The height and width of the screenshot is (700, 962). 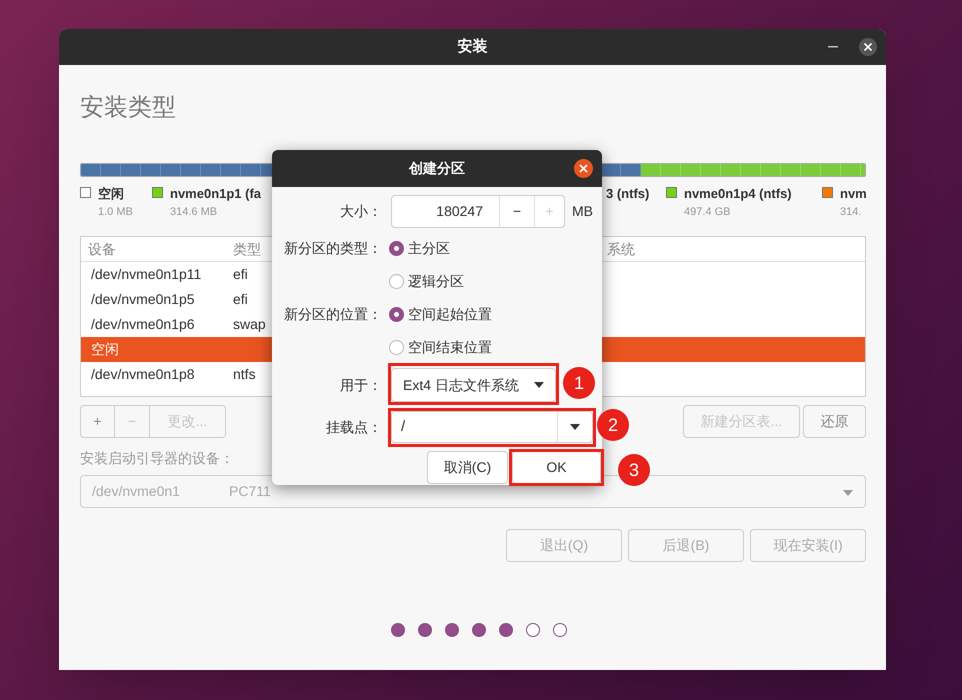 What do you see at coordinates (353, 427) in the screenshot?
I see `mount-point-label: 挂载点：` at bounding box center [353, 427].